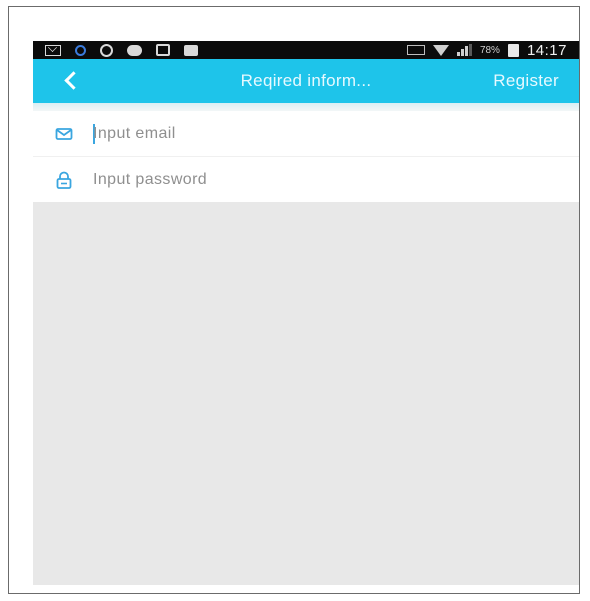 The width and height of the screenshot is (590, 601). What do you see at coordinates (121, 50) in the screenshot?
I see `notification-icons` at bounding box center [121, 50].